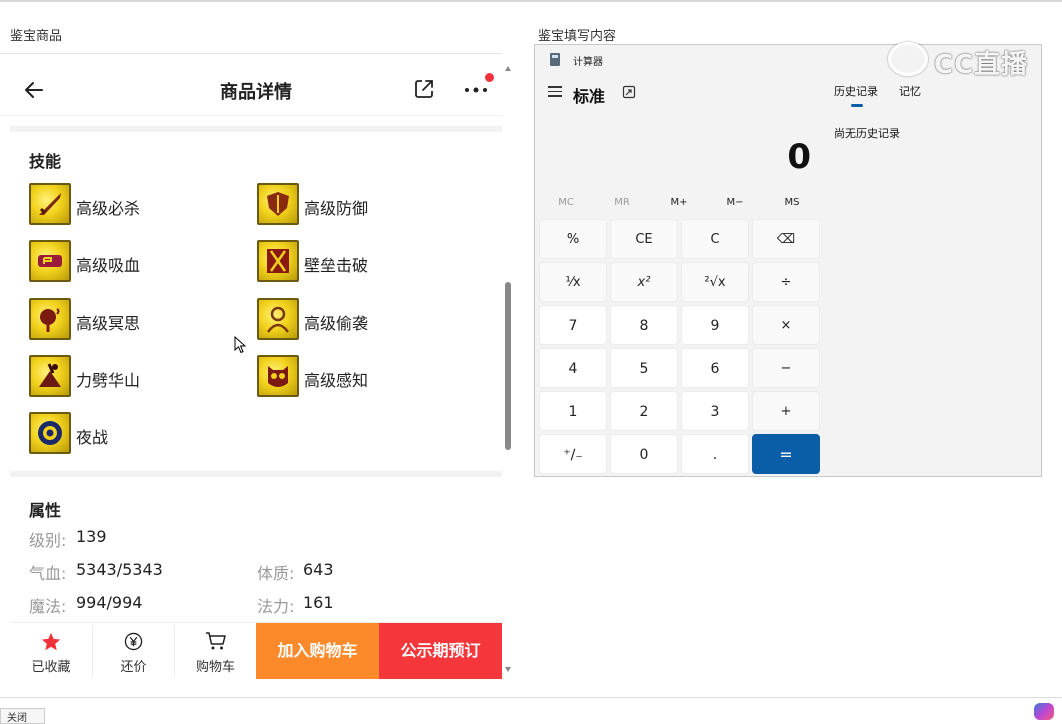 This screenshot has height=724, width=1062. What do you see at coordinates (715, 325) in the screenshot?
I see `digit-9-button: 9` at bounding box center [715, 325].